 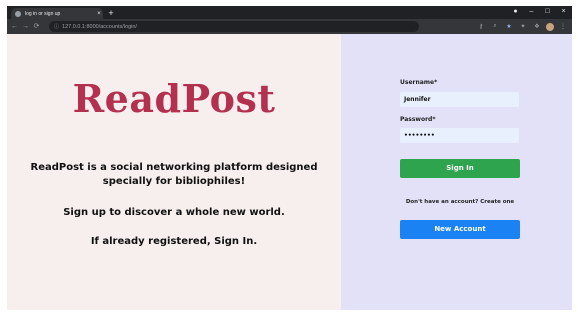 What do you see at coordinates (174, 98) in the screenshot?
I see `brand-logo: ReadPost` at bounding box center [174, 98].